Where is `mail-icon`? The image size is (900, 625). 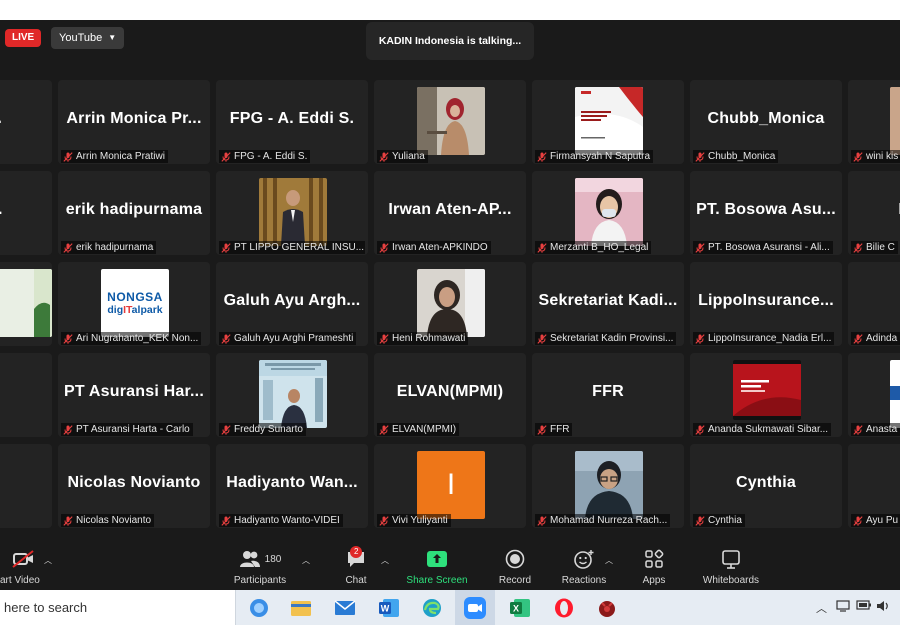
mail-icon is located at coordinates (345, 608).